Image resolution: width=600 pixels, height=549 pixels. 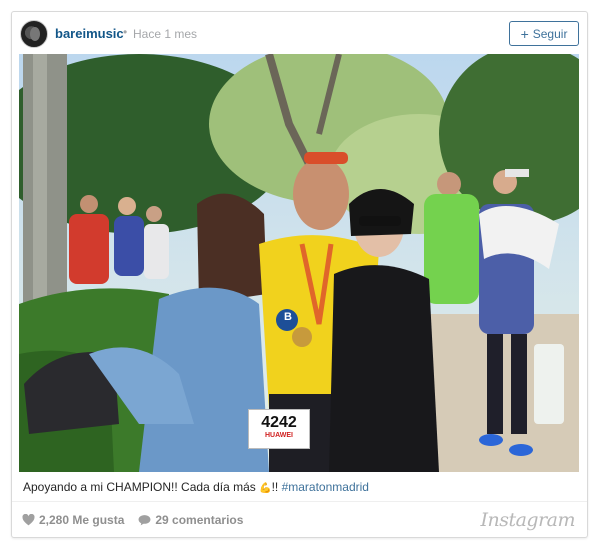 I want to click on post-stats: 2,280 Me gusta 29 comentarios, so click(x=132, y=520).